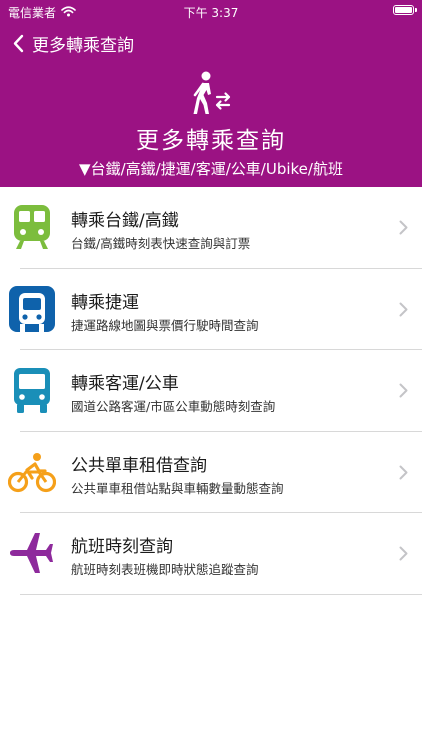 The height and width of the screenshot is (750, 422). Describe the element at coordinates (165, 325) in the screenshot. I see `item-description: 捷運路線地圖與票價行駛時間查詢` at that location.